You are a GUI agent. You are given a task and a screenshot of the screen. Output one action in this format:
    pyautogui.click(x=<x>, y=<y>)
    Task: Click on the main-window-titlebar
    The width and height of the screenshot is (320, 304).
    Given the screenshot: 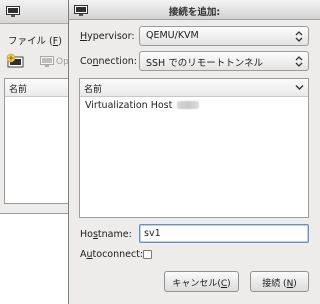 What is the action you would take?
    pyautogui.click(x=38, y=12)
    